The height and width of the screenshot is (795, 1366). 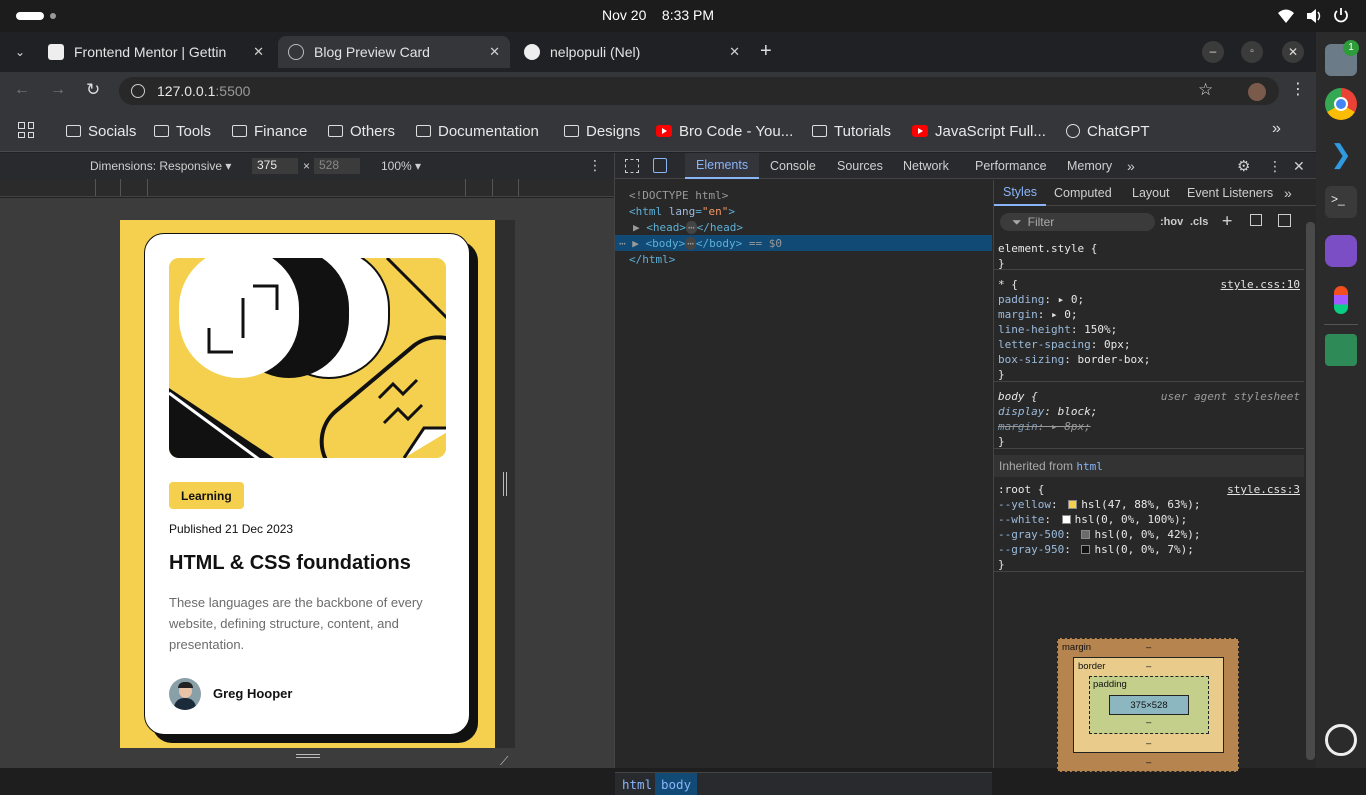 I want to click on prop-box-sizing: box-sizing: border-box;, so click(x=1149, y=359).